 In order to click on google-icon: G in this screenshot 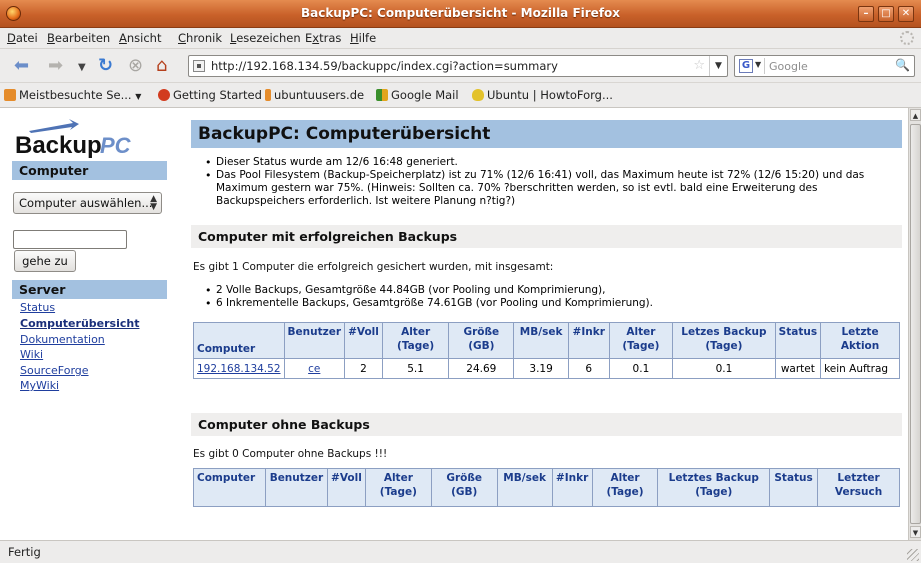, I will do `click(746, 66)`.